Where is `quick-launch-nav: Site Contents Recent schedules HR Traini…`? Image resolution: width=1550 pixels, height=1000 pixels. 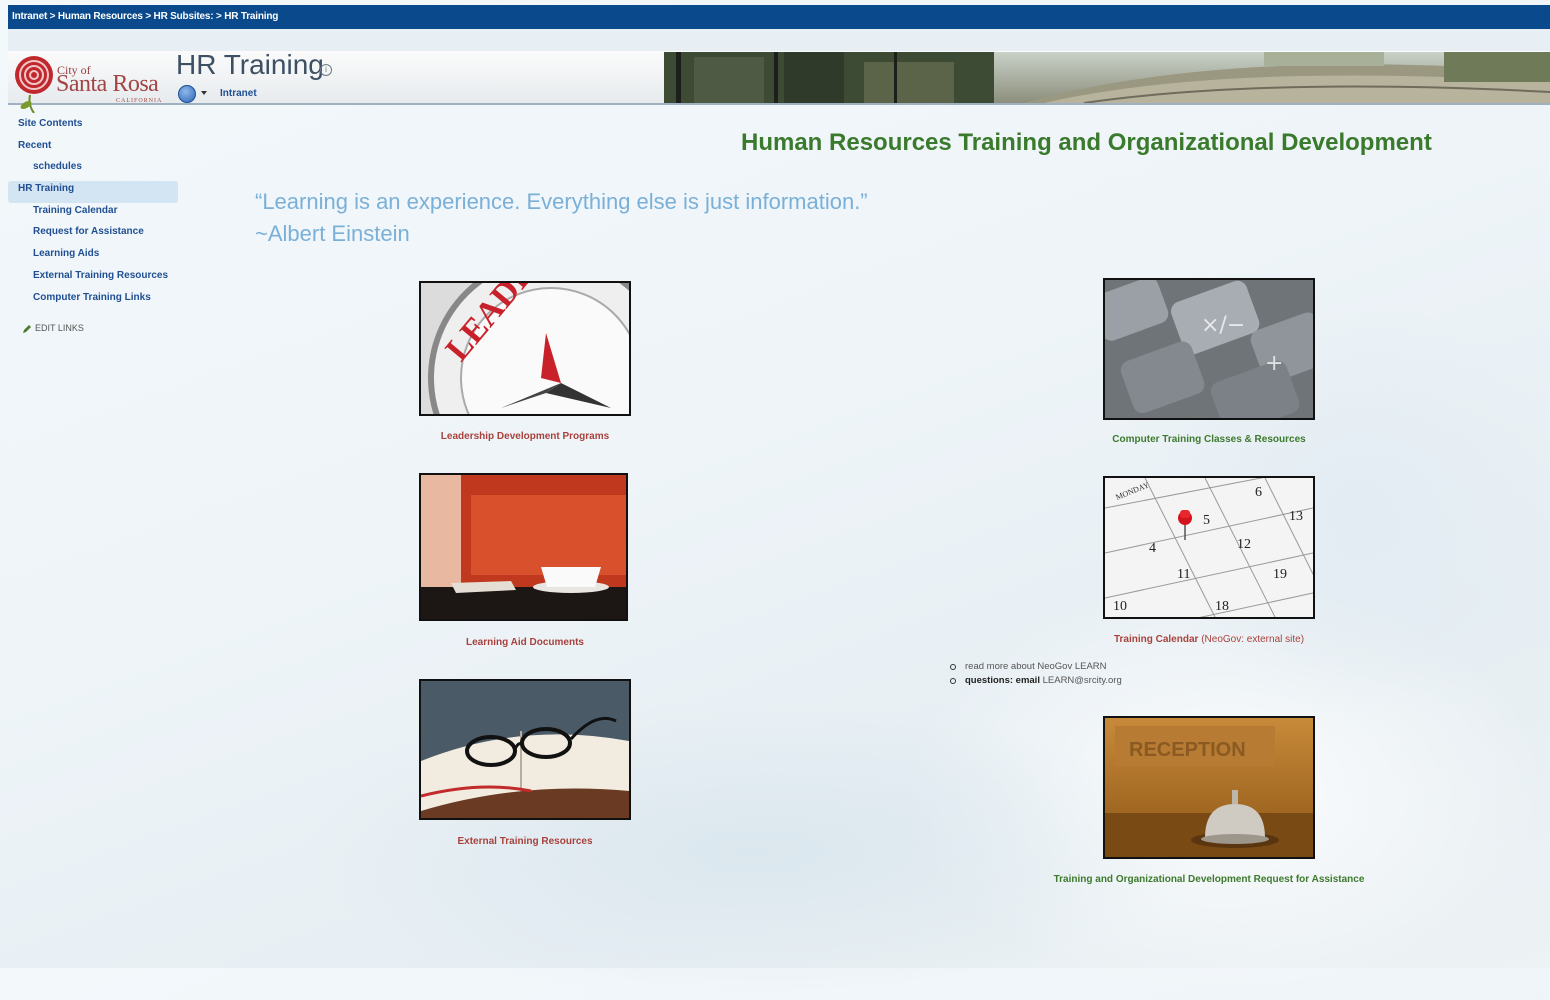
quick-launch-nav: Site Contents Recent schedules HR Traini… is located at coordinates (93, 213).